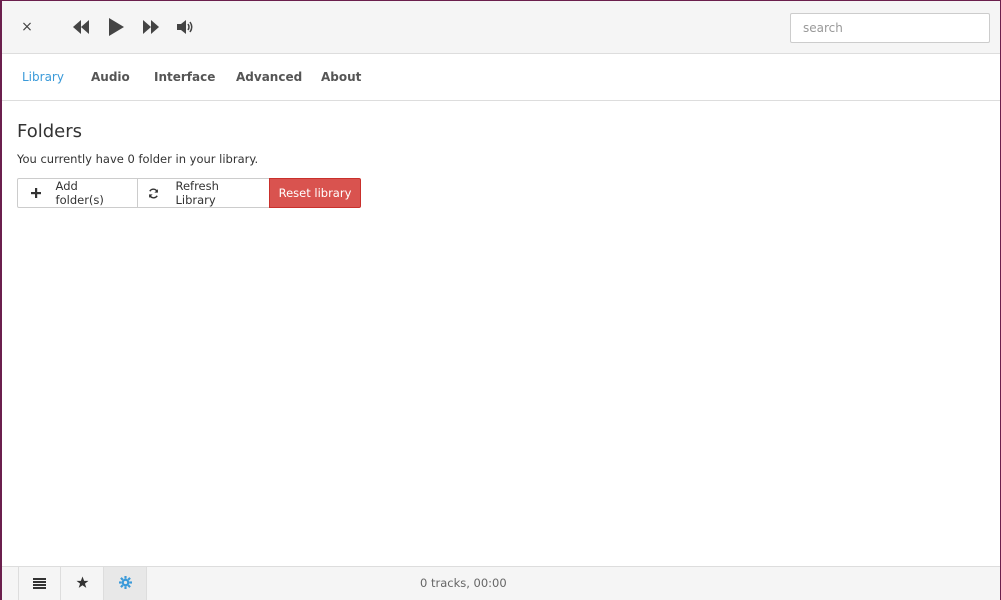  What do you see at coordinates (43, 77) in the screenshot?
I see `tab-library: Library` at bounding box center [43, 77].